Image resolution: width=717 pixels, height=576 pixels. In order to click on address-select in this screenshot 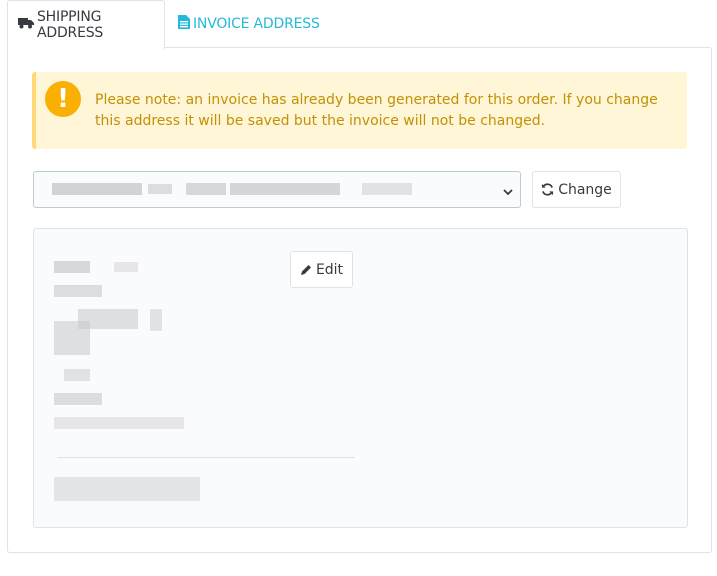, I will do `click(277, 189)`.